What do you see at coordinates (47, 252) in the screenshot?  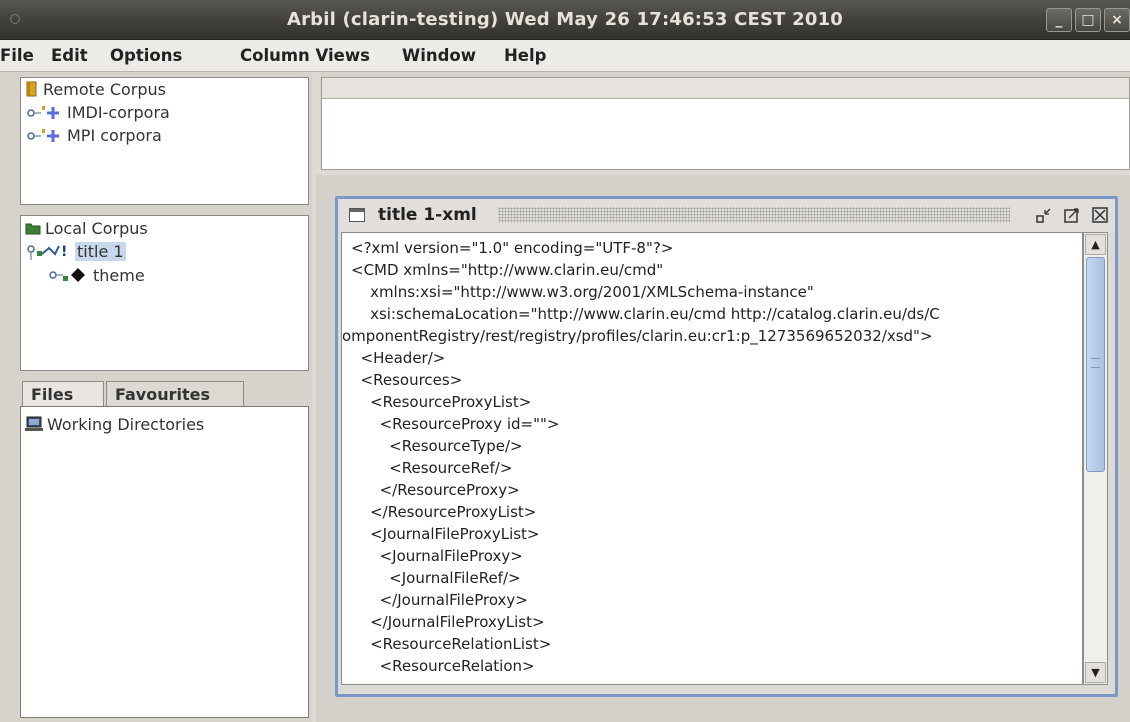 I see `cmdi-node-icon: !` at bounding box center [47, 252].